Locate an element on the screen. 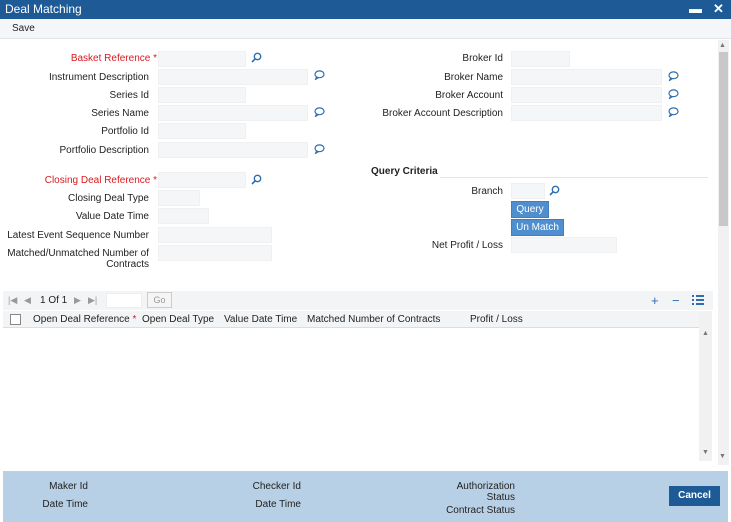 Image resolution: width=731 pixels, height=522 pixels. section-divider is located at coordinates (574, 177).